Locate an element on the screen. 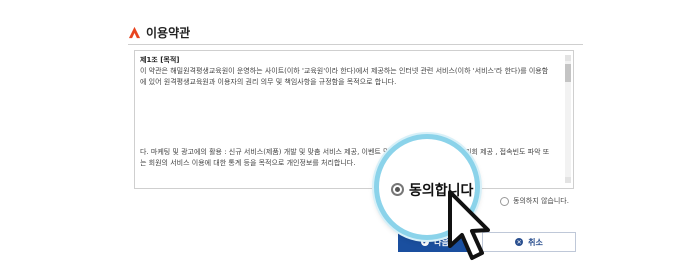  scroll-thumb is located at coordinates (568, 73).